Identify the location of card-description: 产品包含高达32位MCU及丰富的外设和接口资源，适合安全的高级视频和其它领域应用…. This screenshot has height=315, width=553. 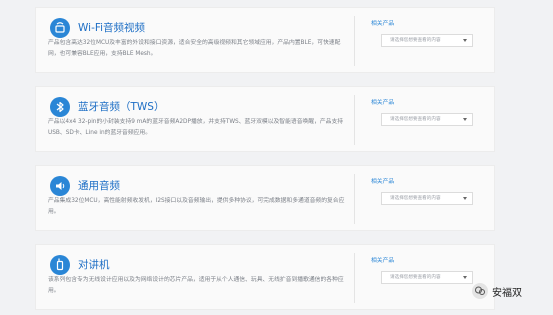
(194, 48).